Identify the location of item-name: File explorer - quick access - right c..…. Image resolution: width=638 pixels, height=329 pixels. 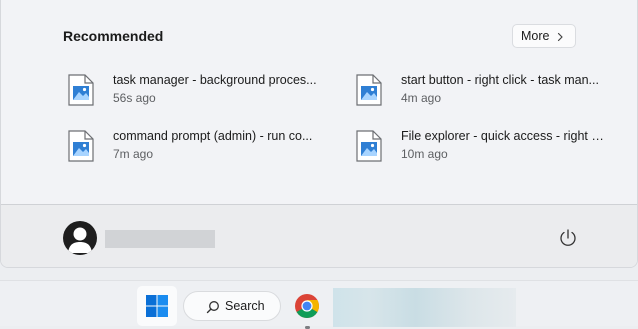
(503, 136).